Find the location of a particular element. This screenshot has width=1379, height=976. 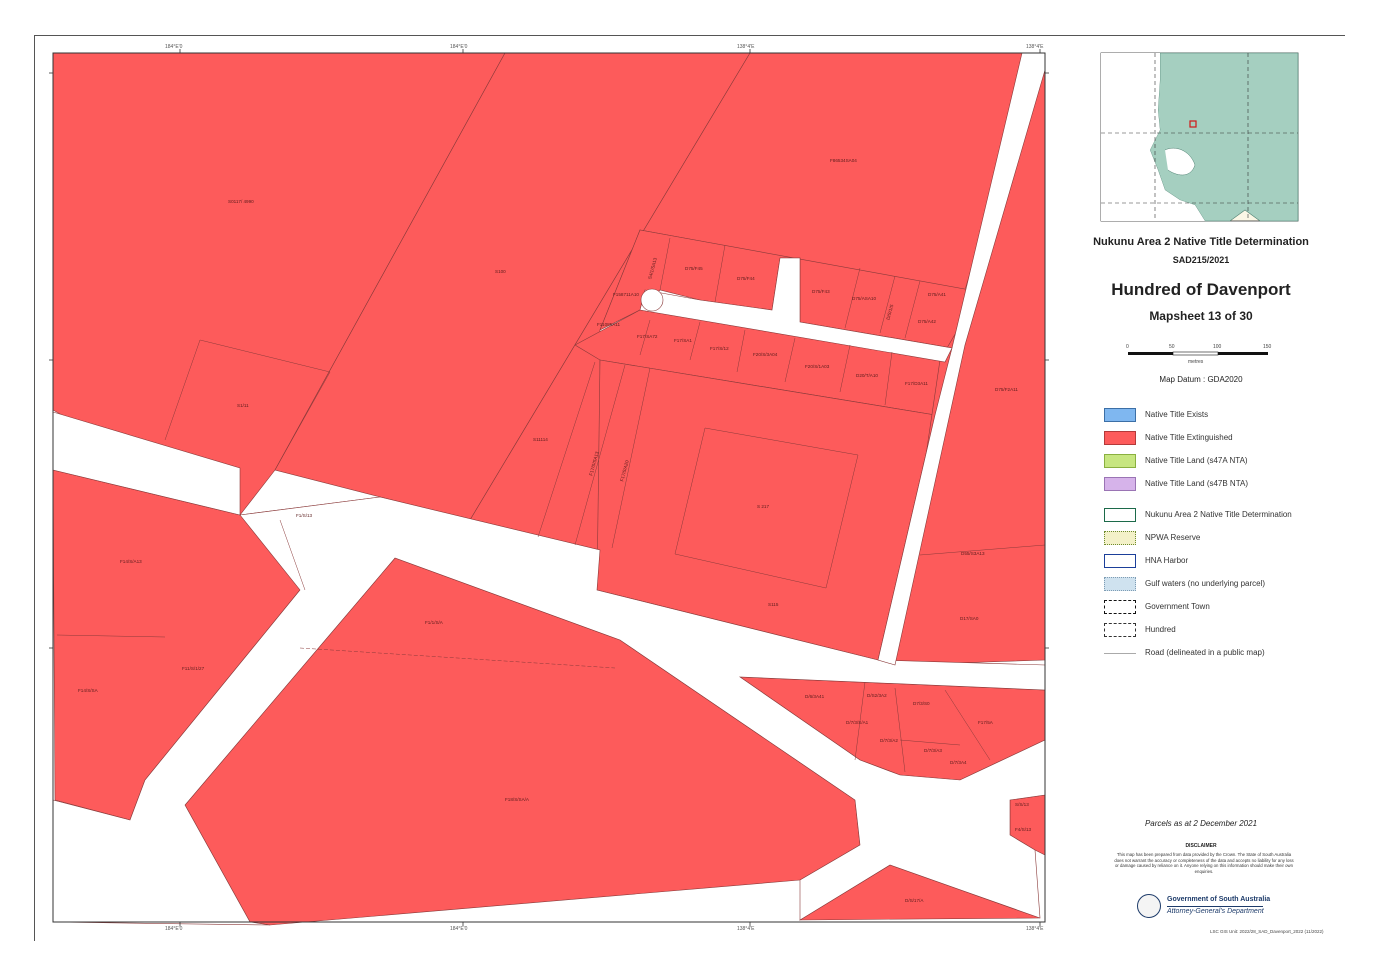

parcel-label: S115 is located at coordinates (773, 604).